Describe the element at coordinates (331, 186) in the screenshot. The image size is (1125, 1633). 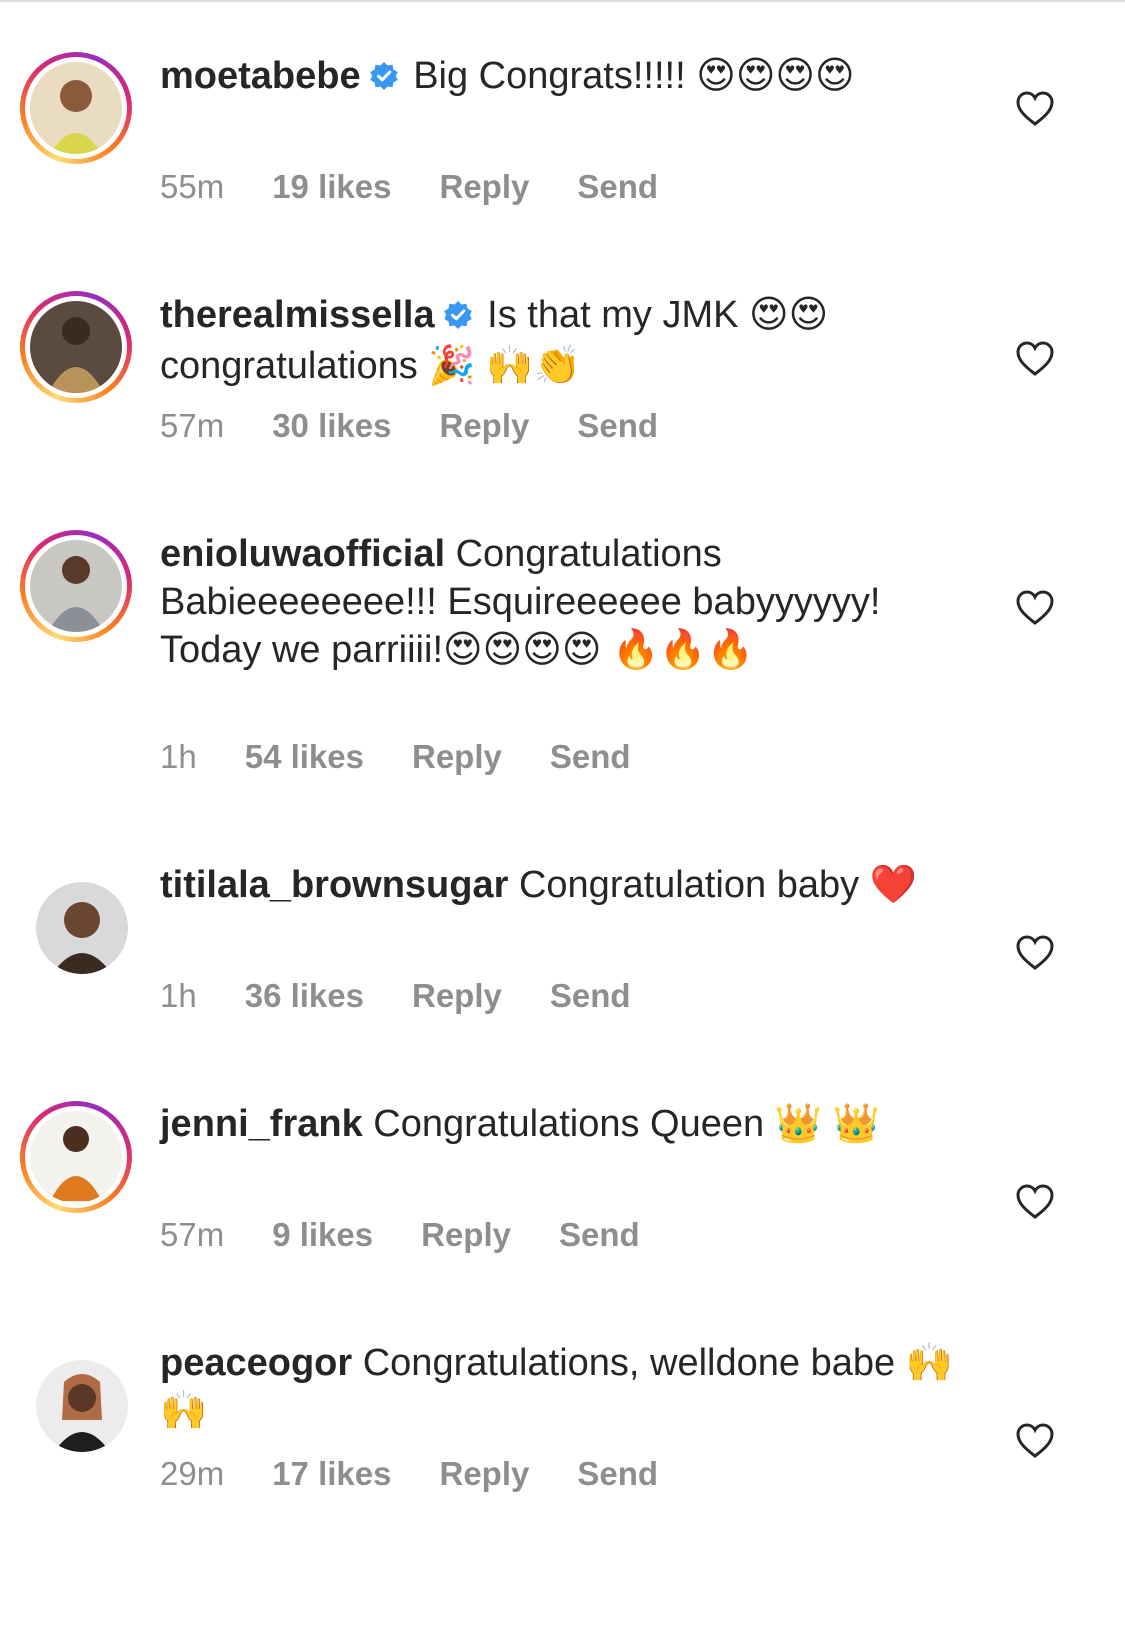
I see `likes-count: 19 likes` at that location.